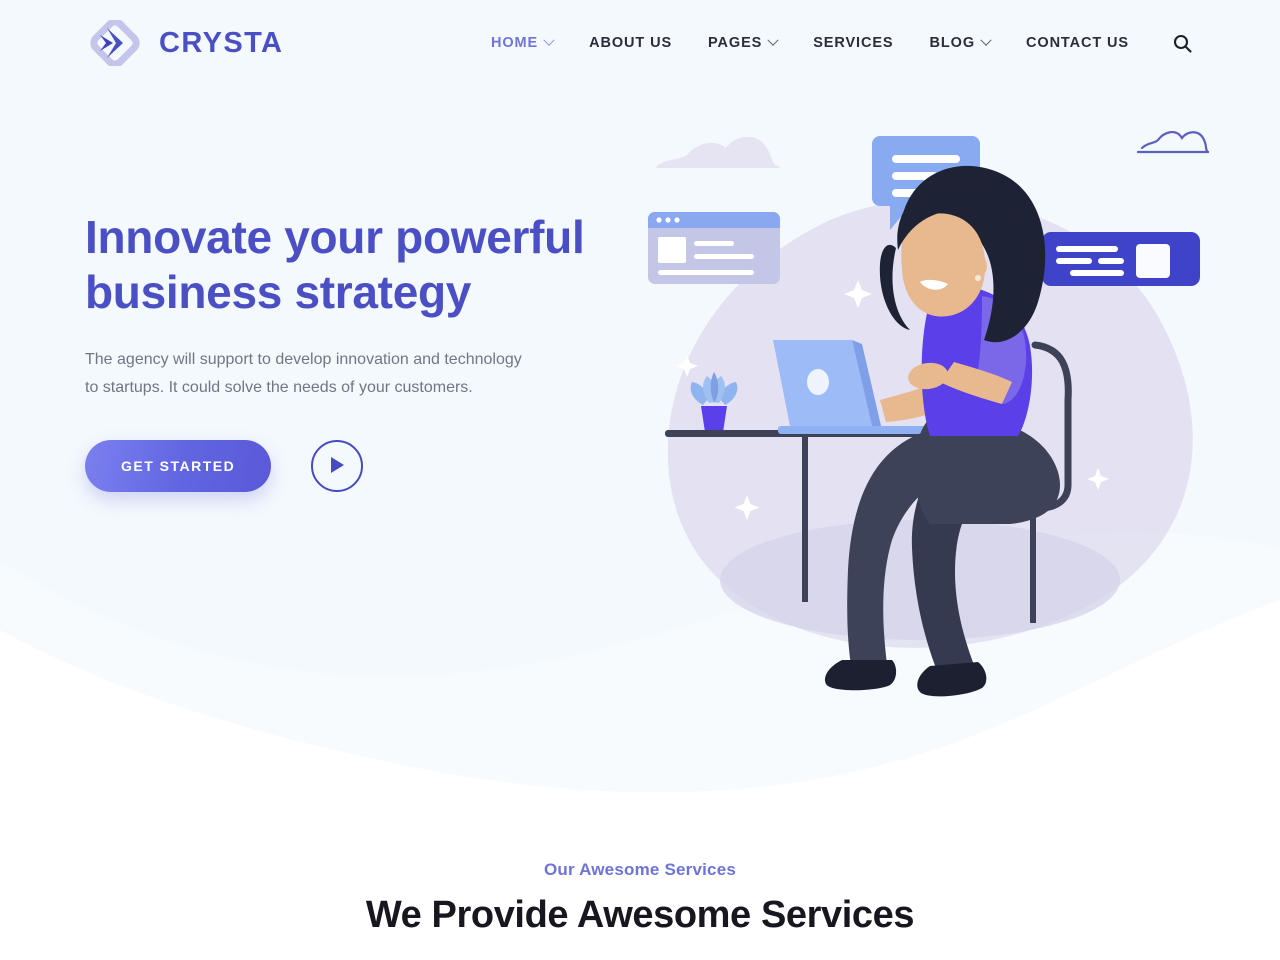 Image resolution: width=1280 pixels, height=960 pixels. I want to click on play-video-button, so click(337, 466).